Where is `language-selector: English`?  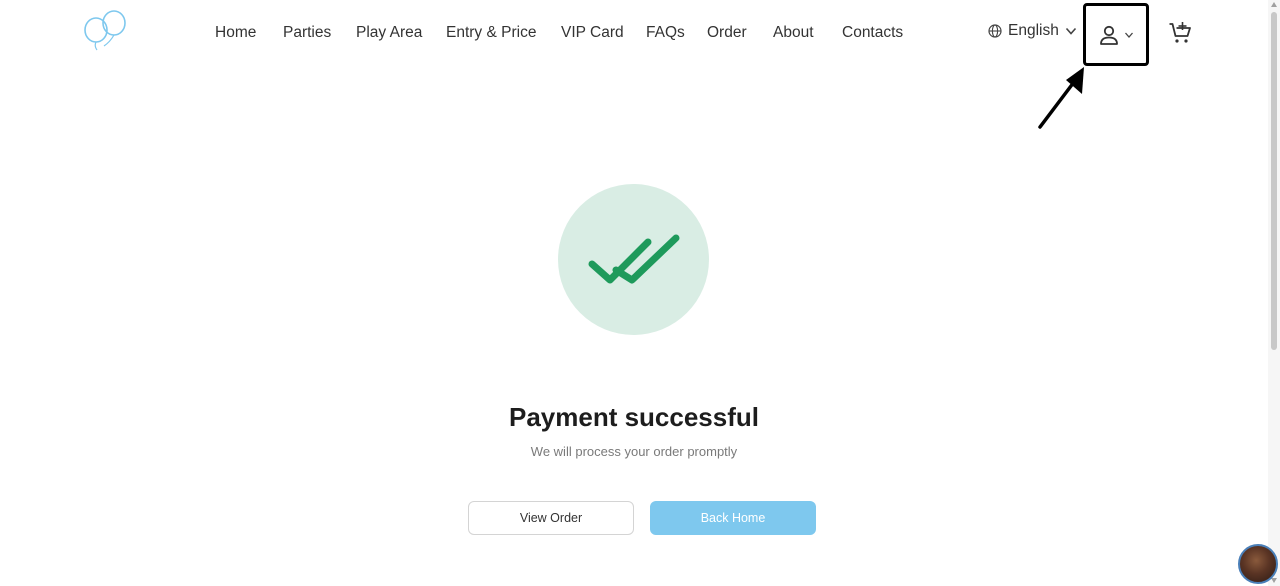
language-selector: English is located at coordinates (1032, 31).